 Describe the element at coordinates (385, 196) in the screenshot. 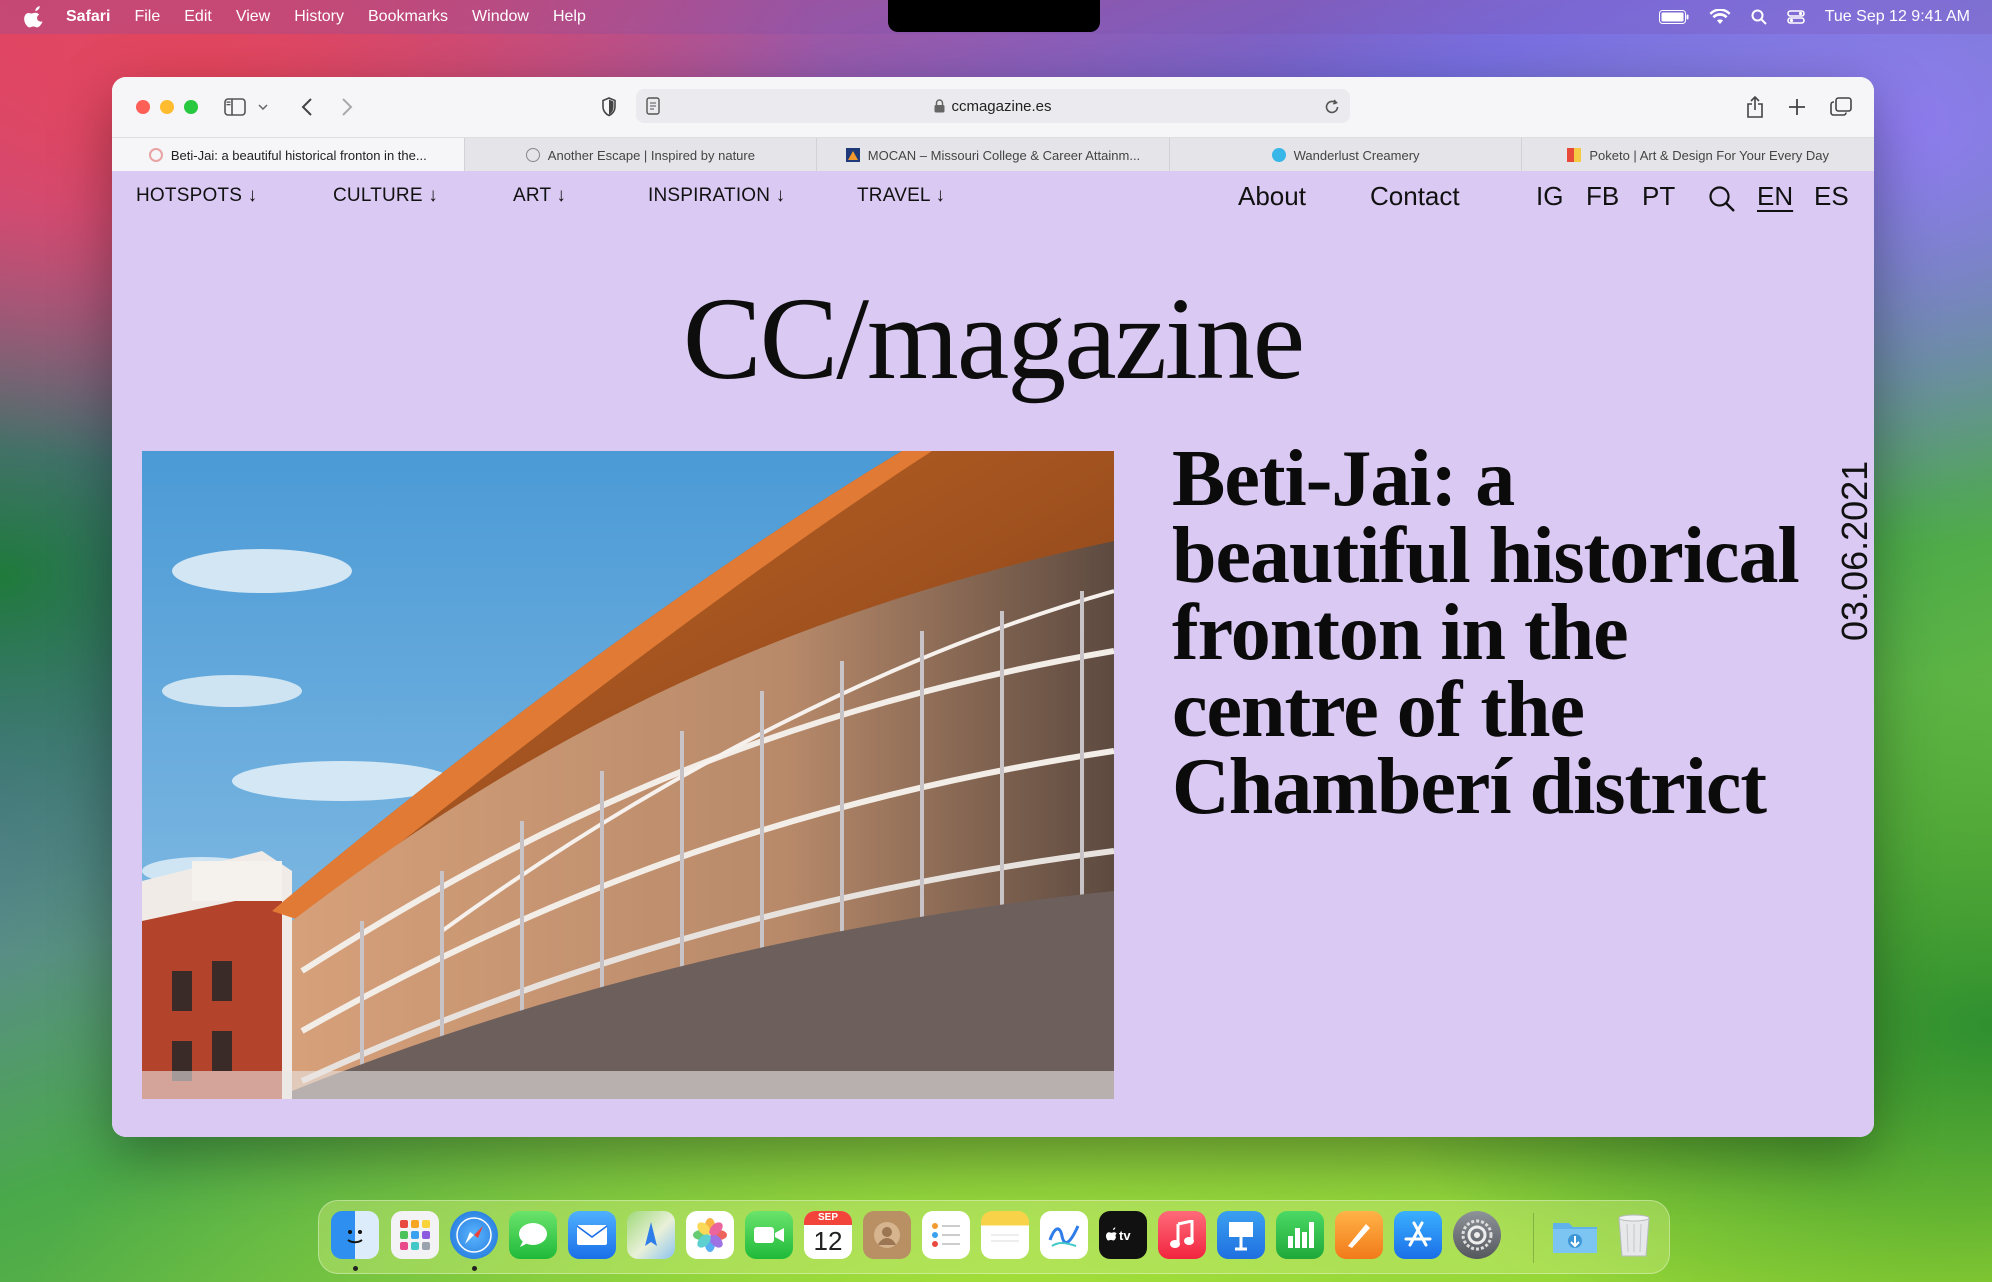

I see `nav-culture: CULTURE ↓` at that location.